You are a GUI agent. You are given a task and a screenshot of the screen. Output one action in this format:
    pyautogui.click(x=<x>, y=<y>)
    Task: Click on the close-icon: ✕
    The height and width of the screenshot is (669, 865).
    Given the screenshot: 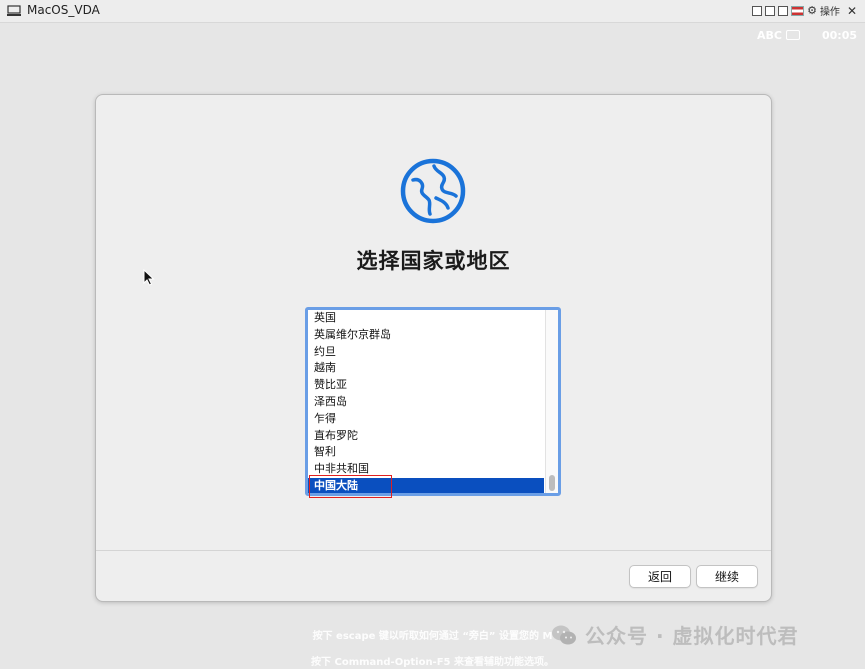 What is the action you would take?
    pyautogui.click(x=852, y=11)
    